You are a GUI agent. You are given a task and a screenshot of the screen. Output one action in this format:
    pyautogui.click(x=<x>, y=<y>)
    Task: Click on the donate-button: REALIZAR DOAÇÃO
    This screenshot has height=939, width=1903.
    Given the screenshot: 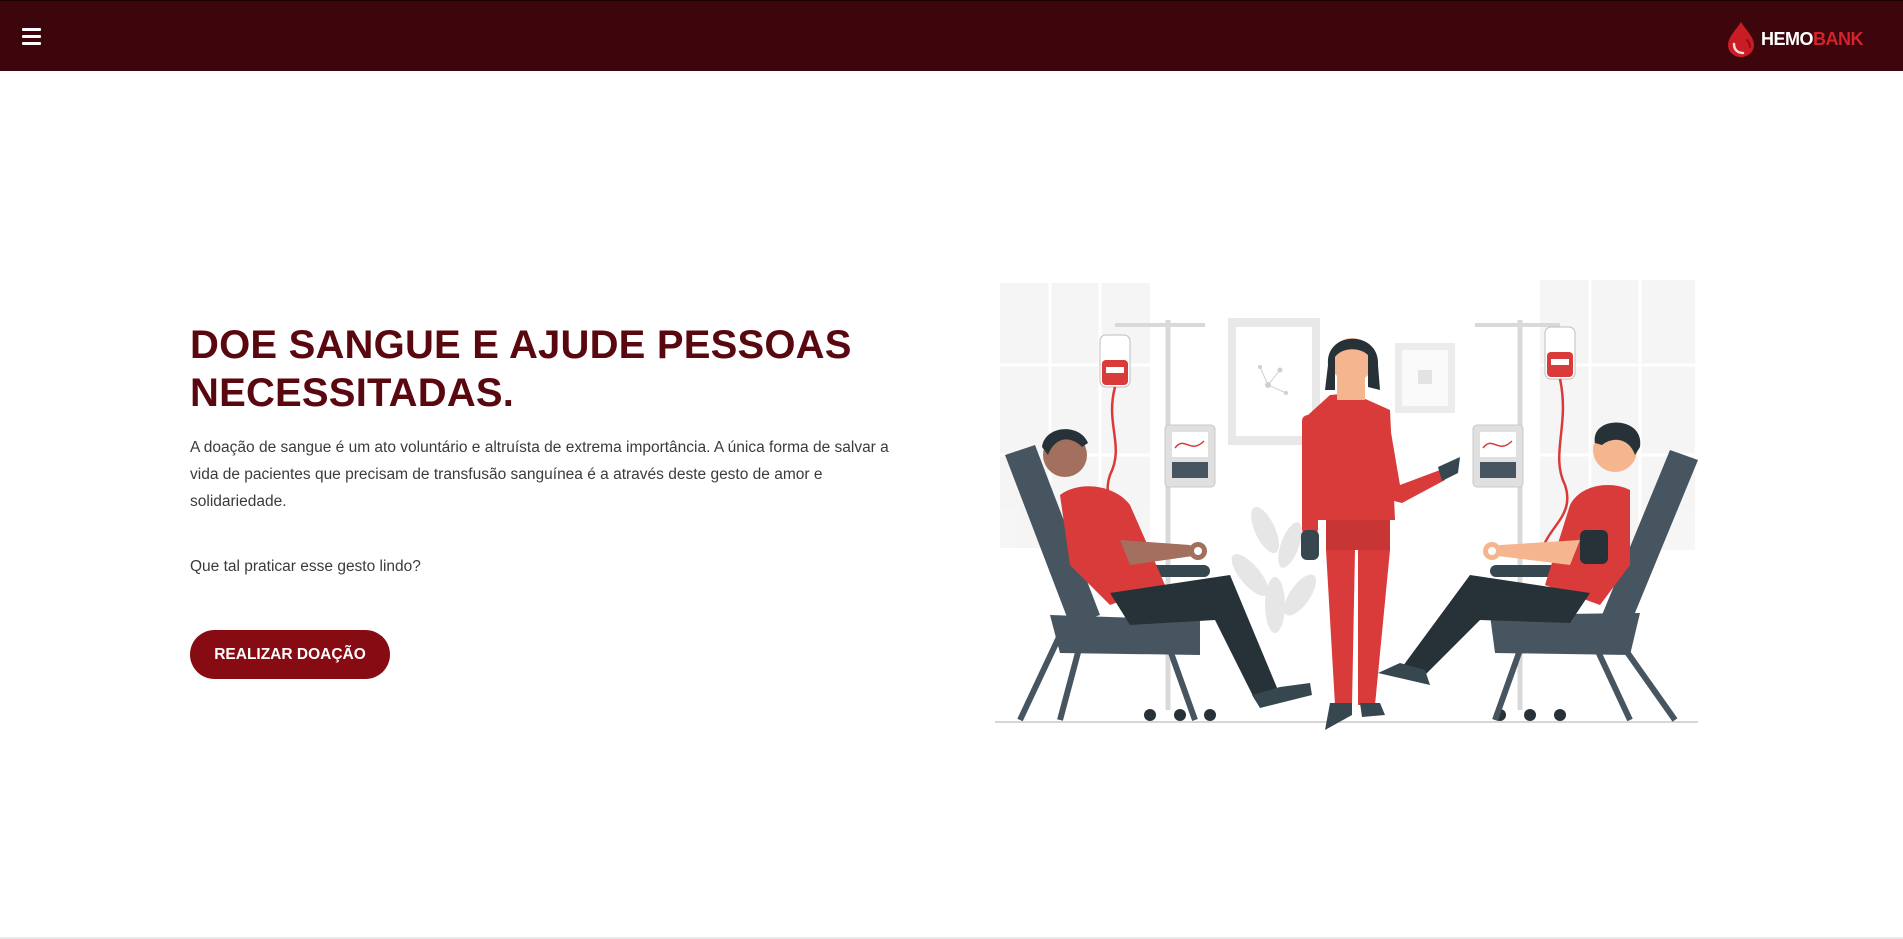 What is the action you would take?
    pyautogui.click(x=290, y=654)
    